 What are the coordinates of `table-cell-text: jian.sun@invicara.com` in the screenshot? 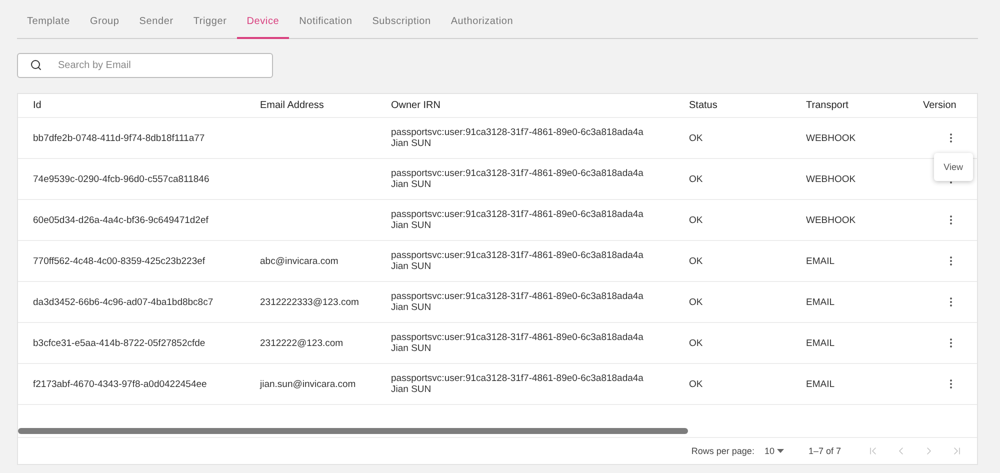 It's located at (308, 384).